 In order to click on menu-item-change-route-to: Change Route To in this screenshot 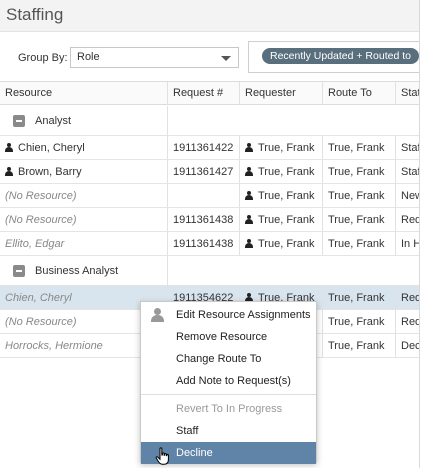, I will do `click(228, 359)`.